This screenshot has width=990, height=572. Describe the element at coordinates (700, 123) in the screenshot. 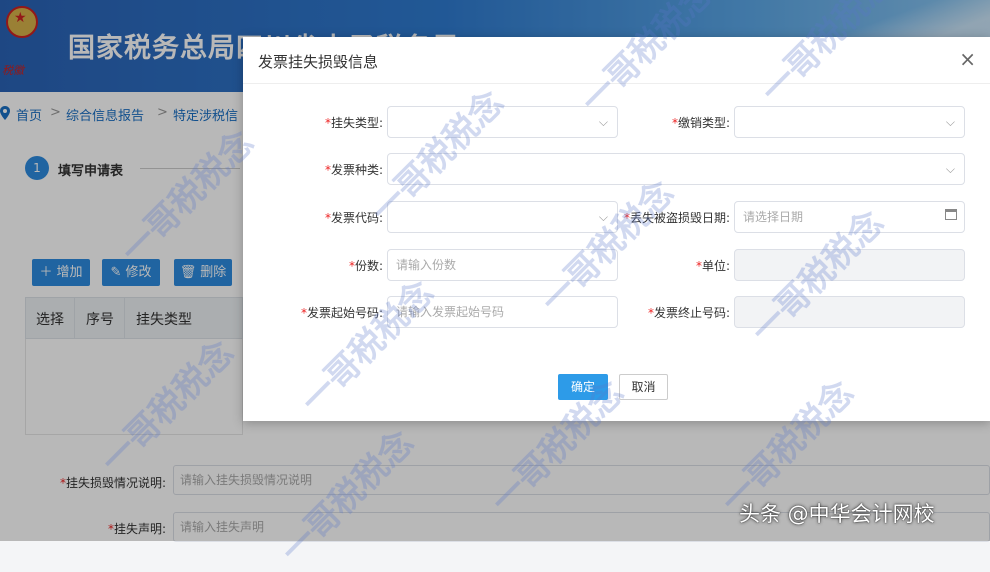

I see `cancel-type-label: *缴销类型:` at that location.